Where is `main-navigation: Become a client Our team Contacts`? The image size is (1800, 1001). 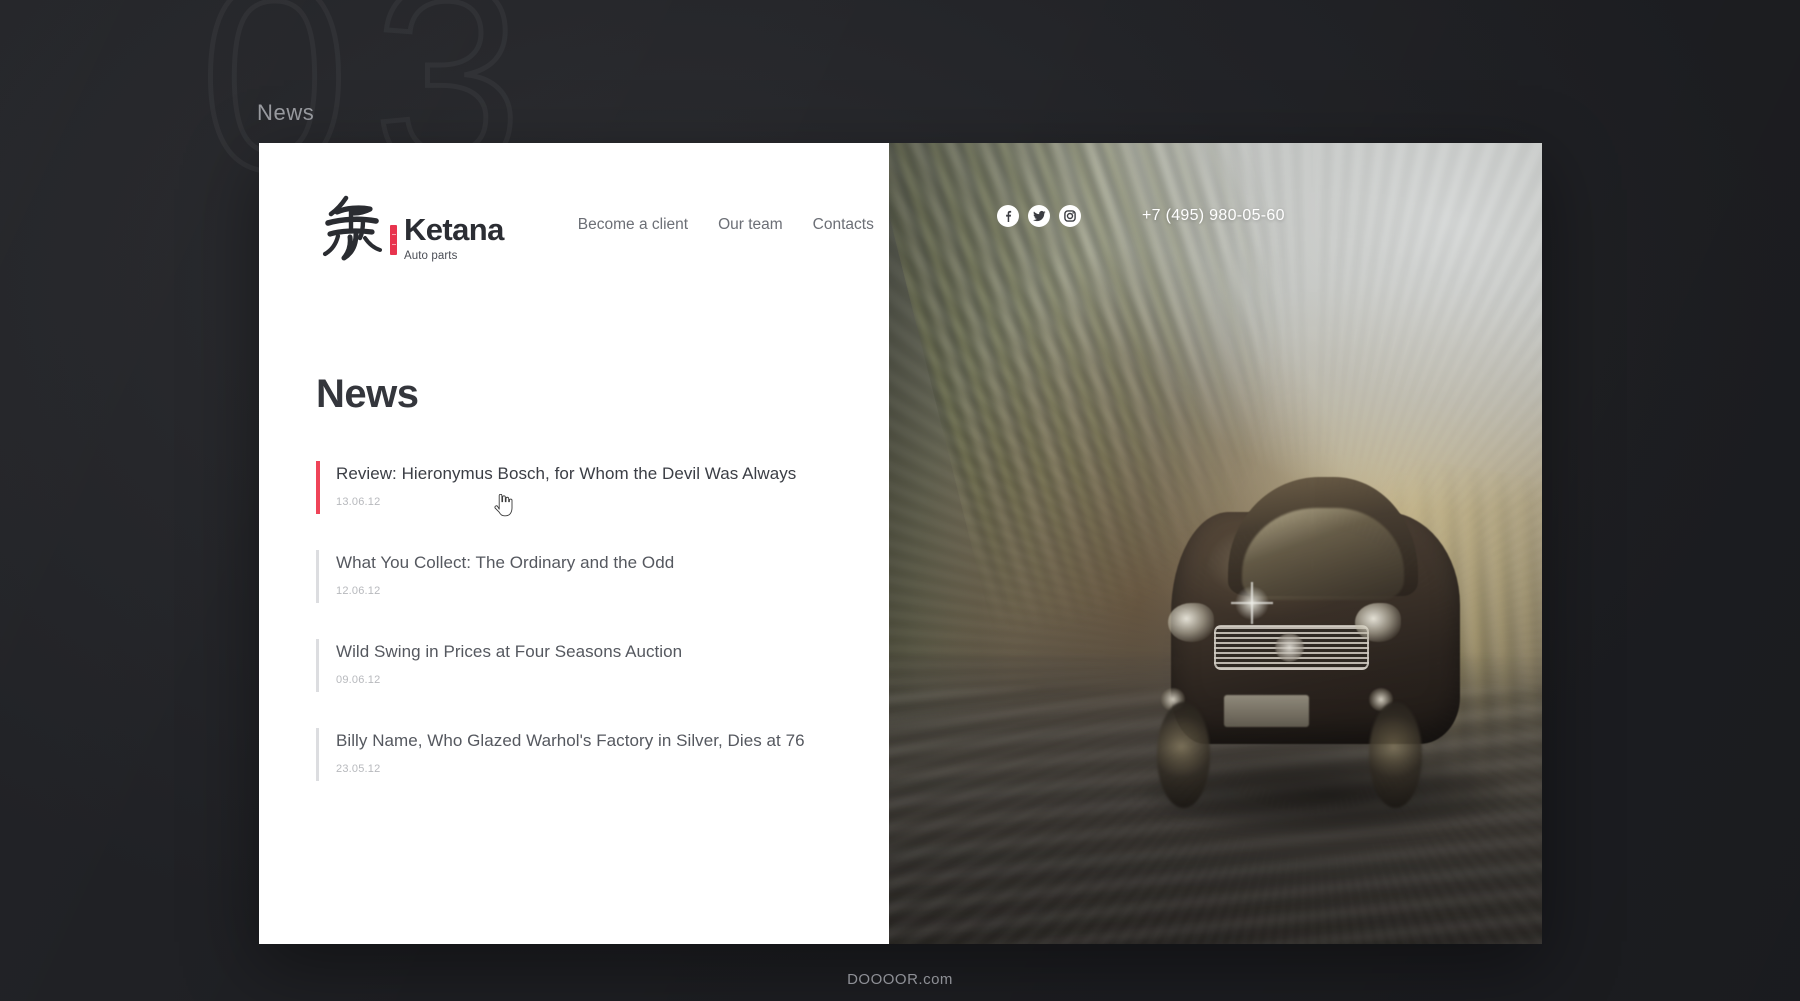
main-navigation: Become a client Our team Contacts is located at coordinates (726, 226).